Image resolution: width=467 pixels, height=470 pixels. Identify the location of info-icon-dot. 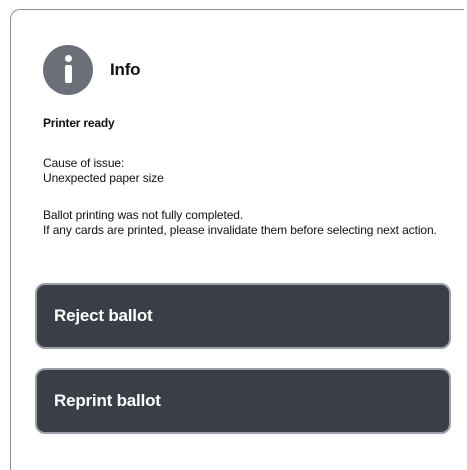
(68, 58).